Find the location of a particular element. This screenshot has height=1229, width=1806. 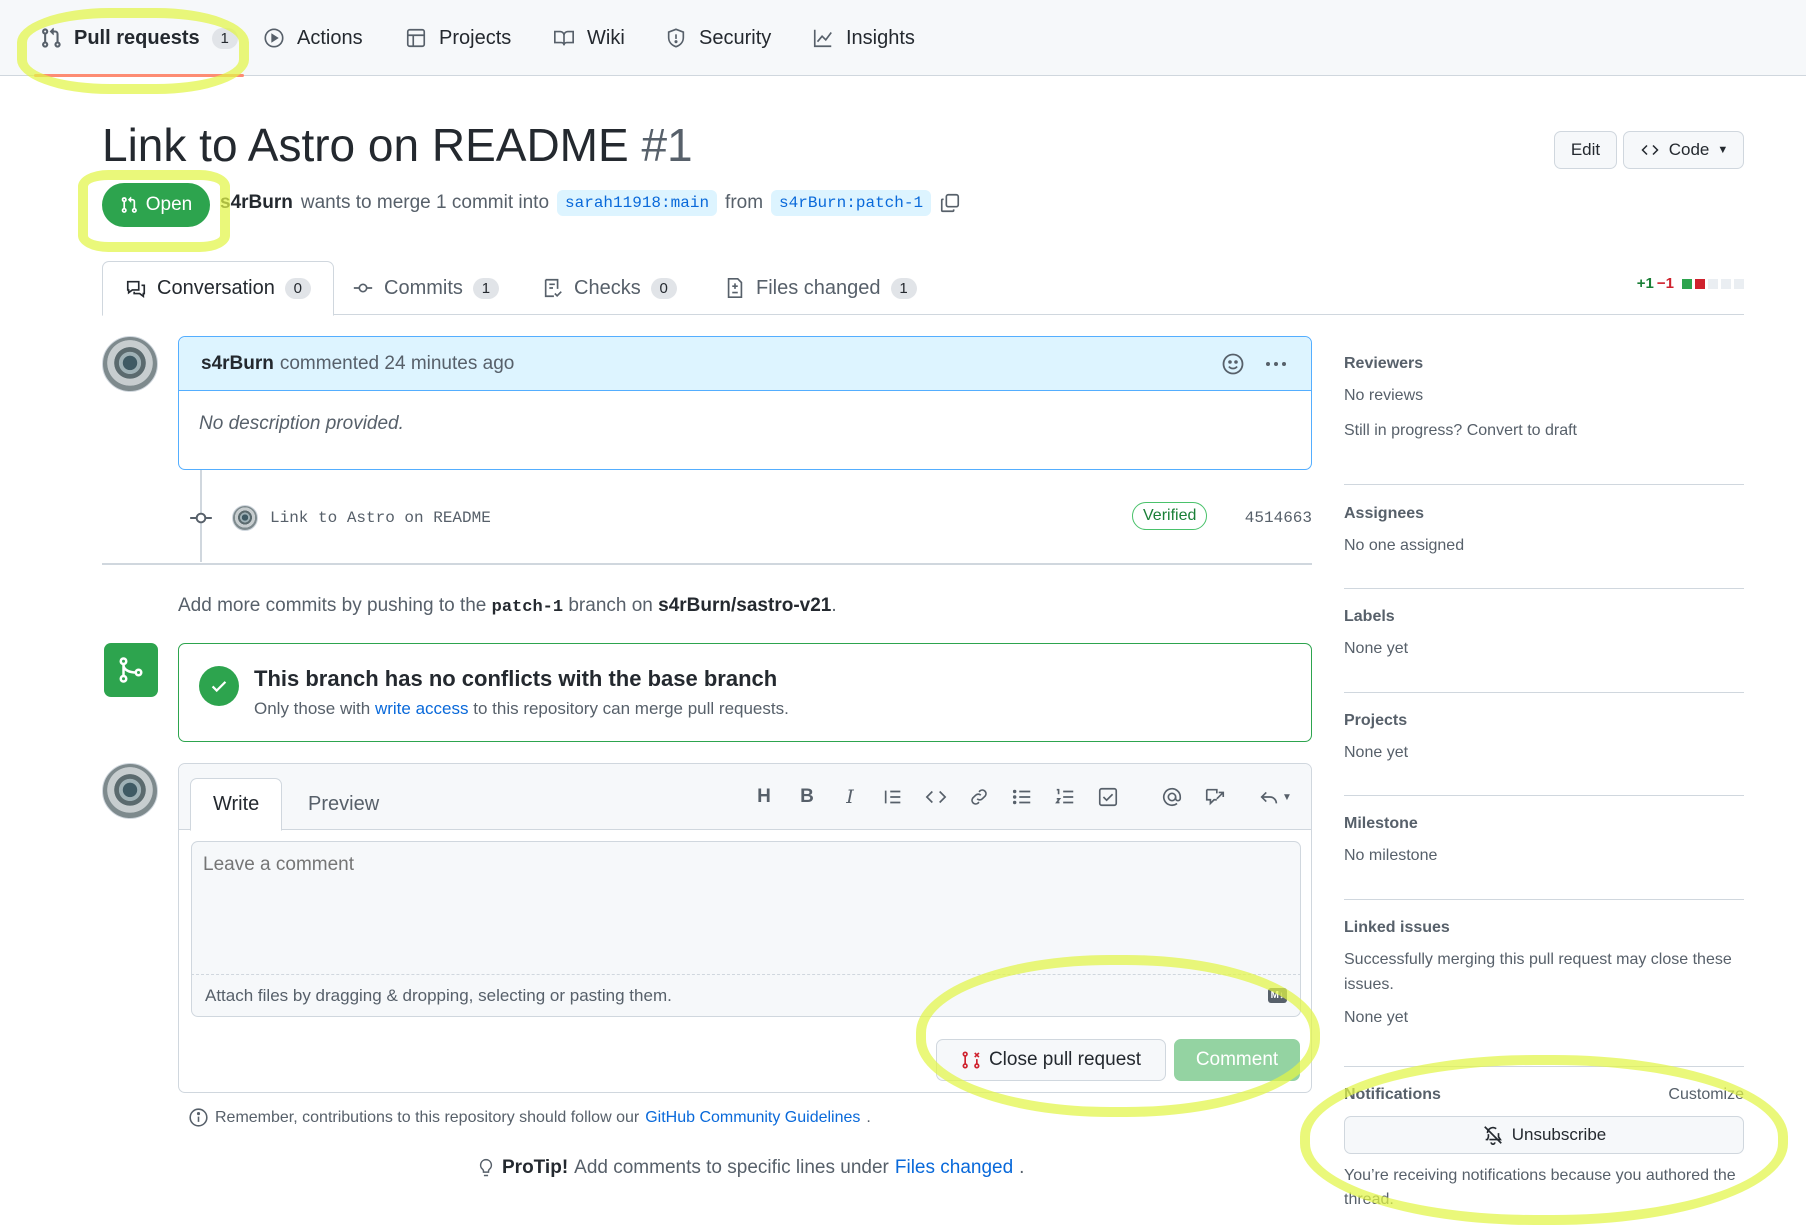

markdown-icon: M↓ is located at coordinates (1277, 995).